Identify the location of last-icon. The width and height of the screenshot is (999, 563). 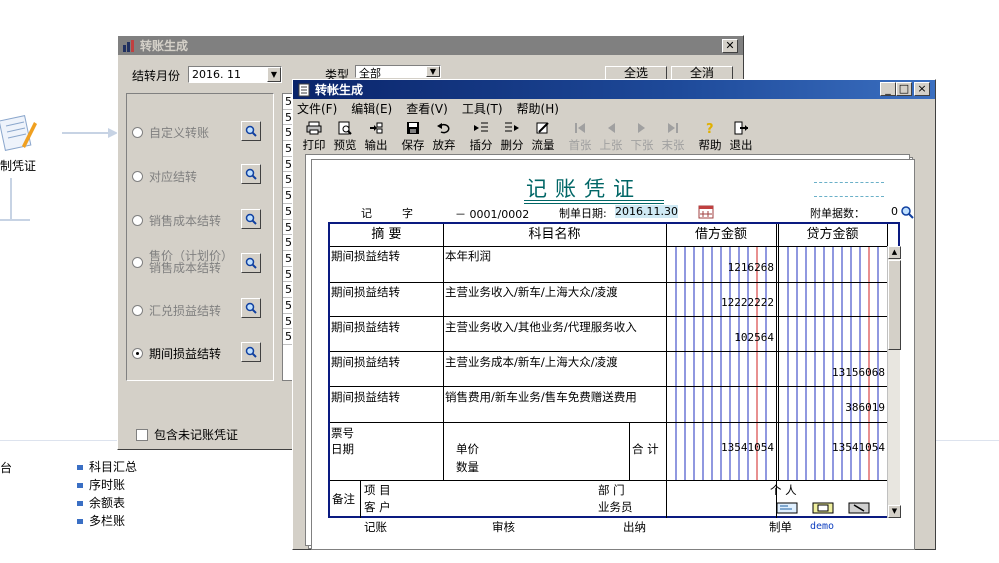
(673, 128).